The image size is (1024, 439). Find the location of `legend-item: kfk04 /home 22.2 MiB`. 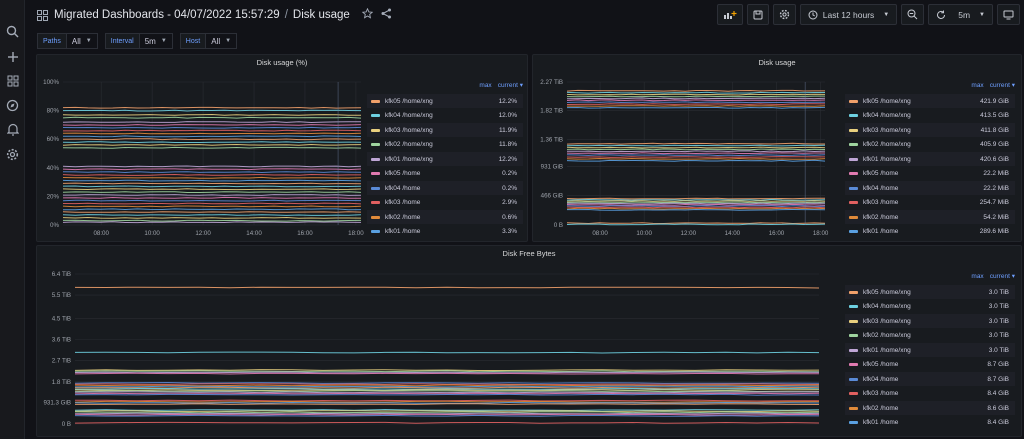

legend-item: kfk04 /home 22.2 MiB is located at coordinates (930, 188).